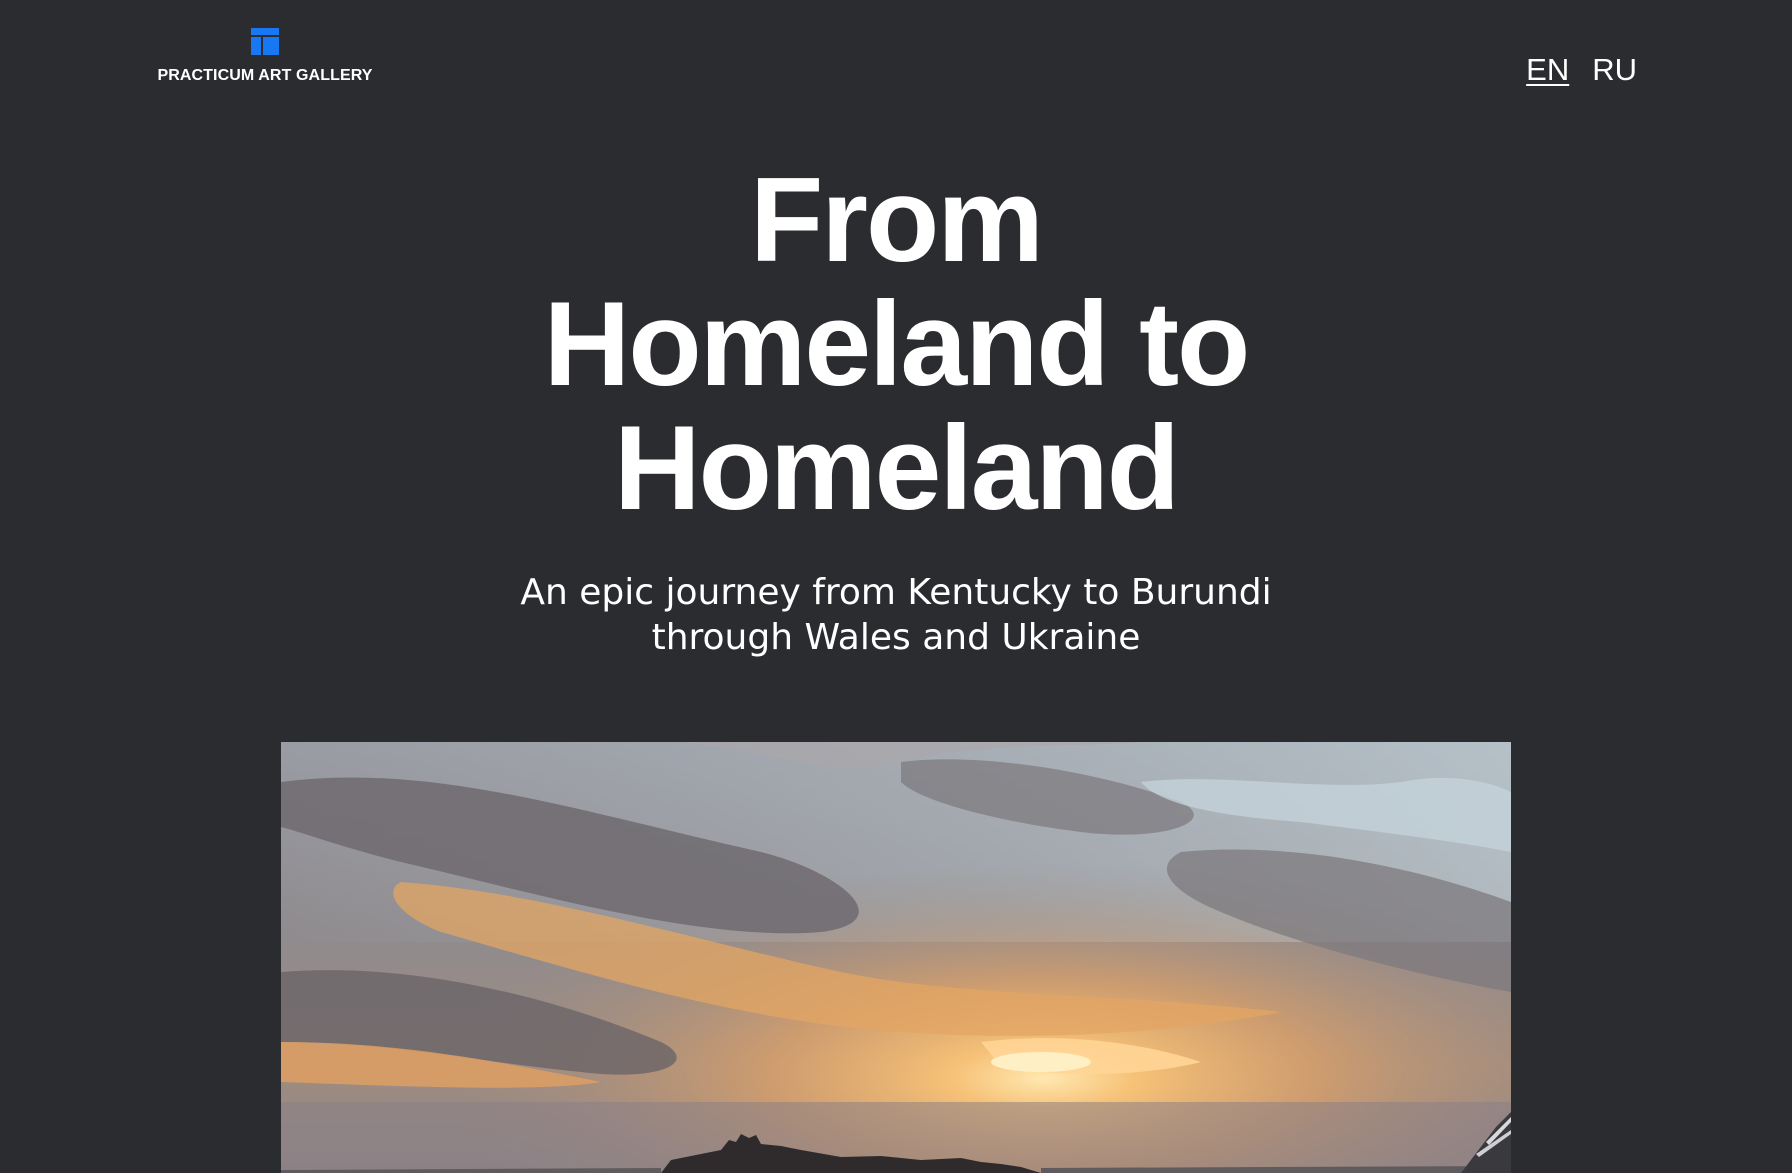 The image size is (1792, 1173). I want to click on page-title-line: Homeland to, so click(897, 344).